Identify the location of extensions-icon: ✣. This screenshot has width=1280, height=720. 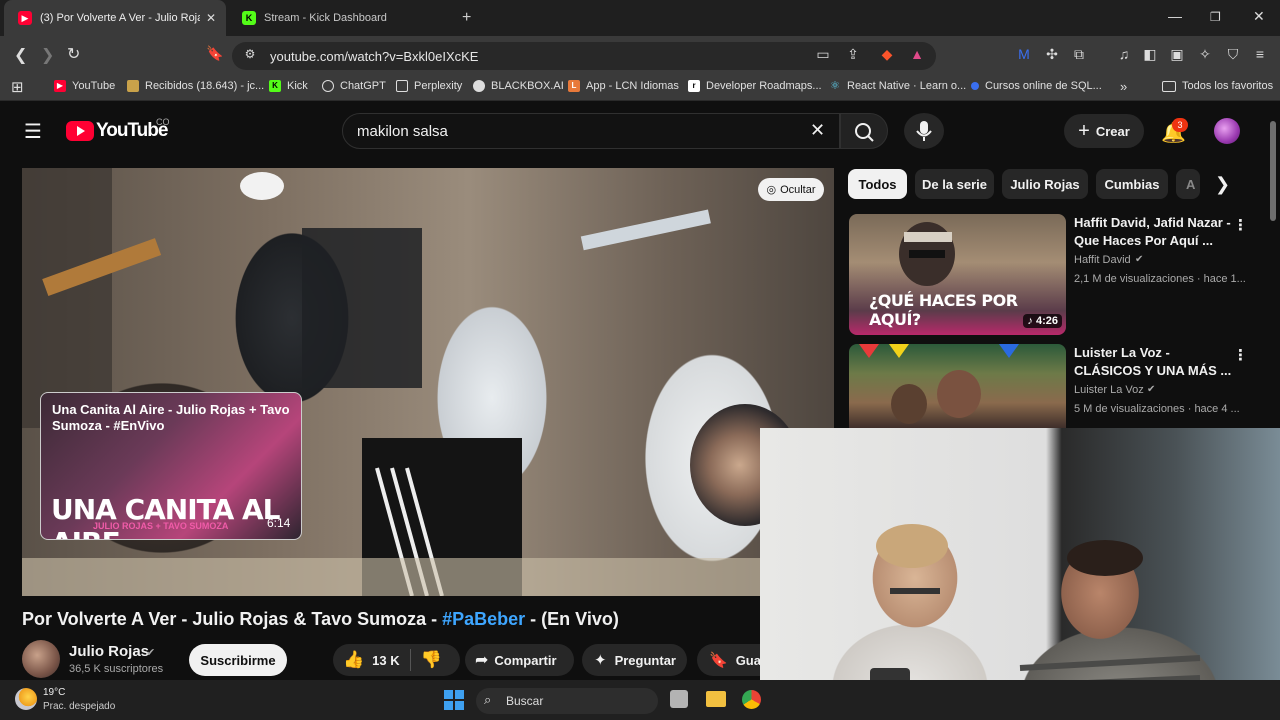
(1052, 54).